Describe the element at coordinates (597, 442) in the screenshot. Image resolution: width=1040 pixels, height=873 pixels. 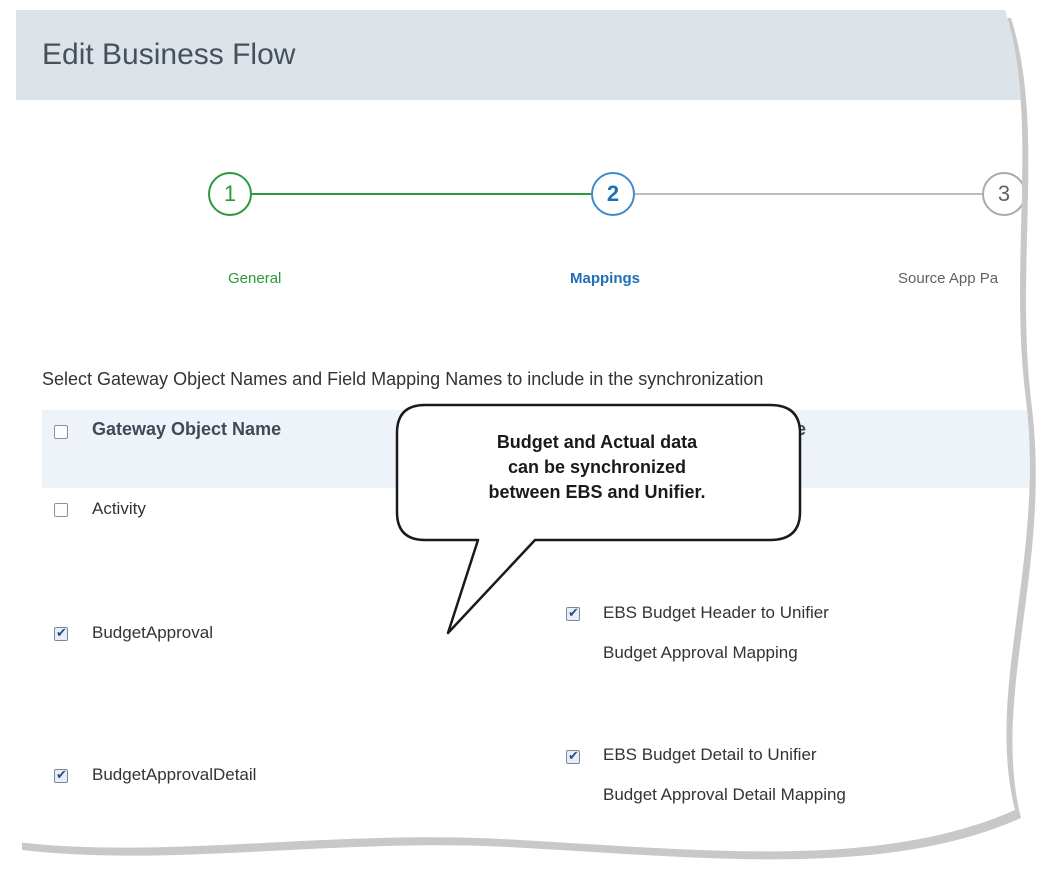
I see `callout-line-1: Budget and Actual data` at that location.